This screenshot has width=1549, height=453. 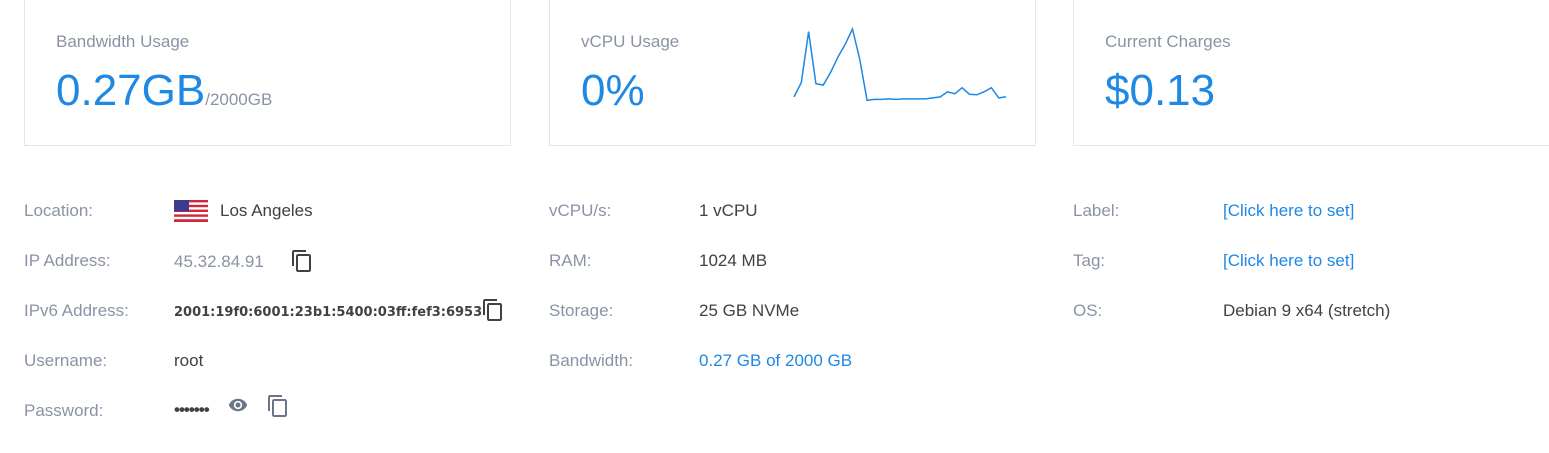 I want to click on set-tag-link: [Click here to set], so click(x=1288, y=261).